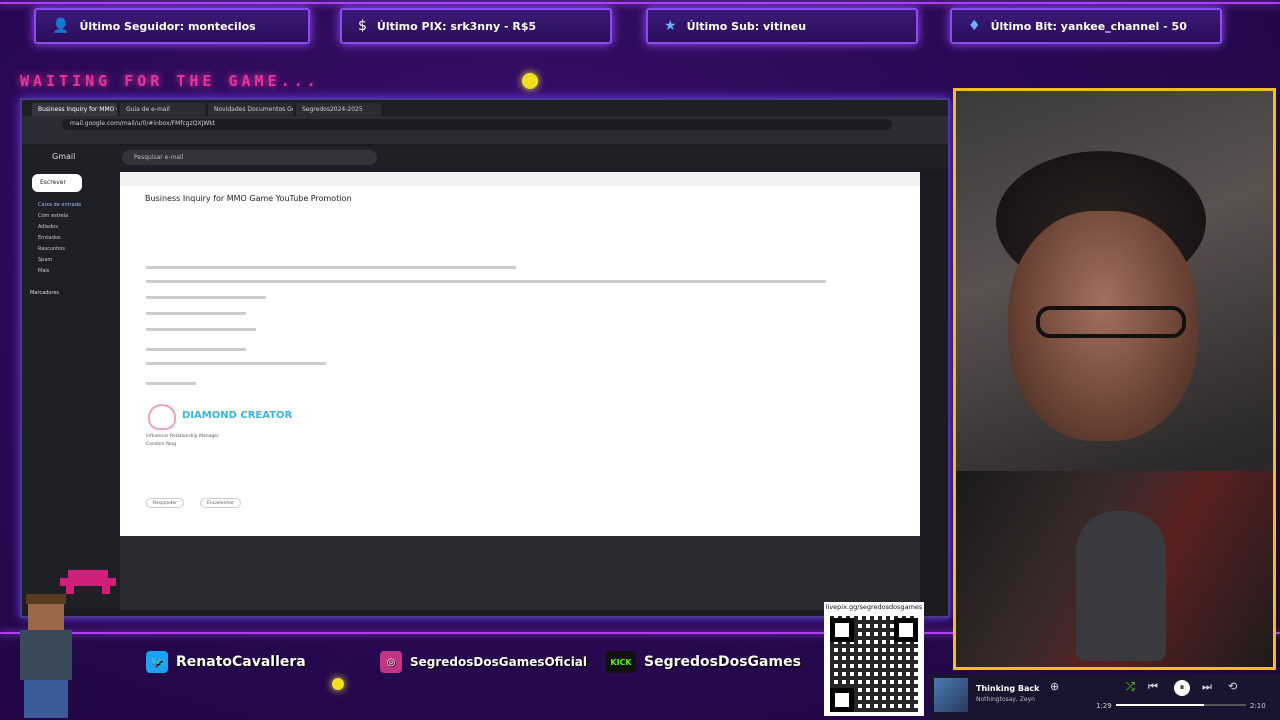 The image size is (1280, 720). Describe the element at coordinates (1121, 586) in the screenshot. I see `microphone` at that location.